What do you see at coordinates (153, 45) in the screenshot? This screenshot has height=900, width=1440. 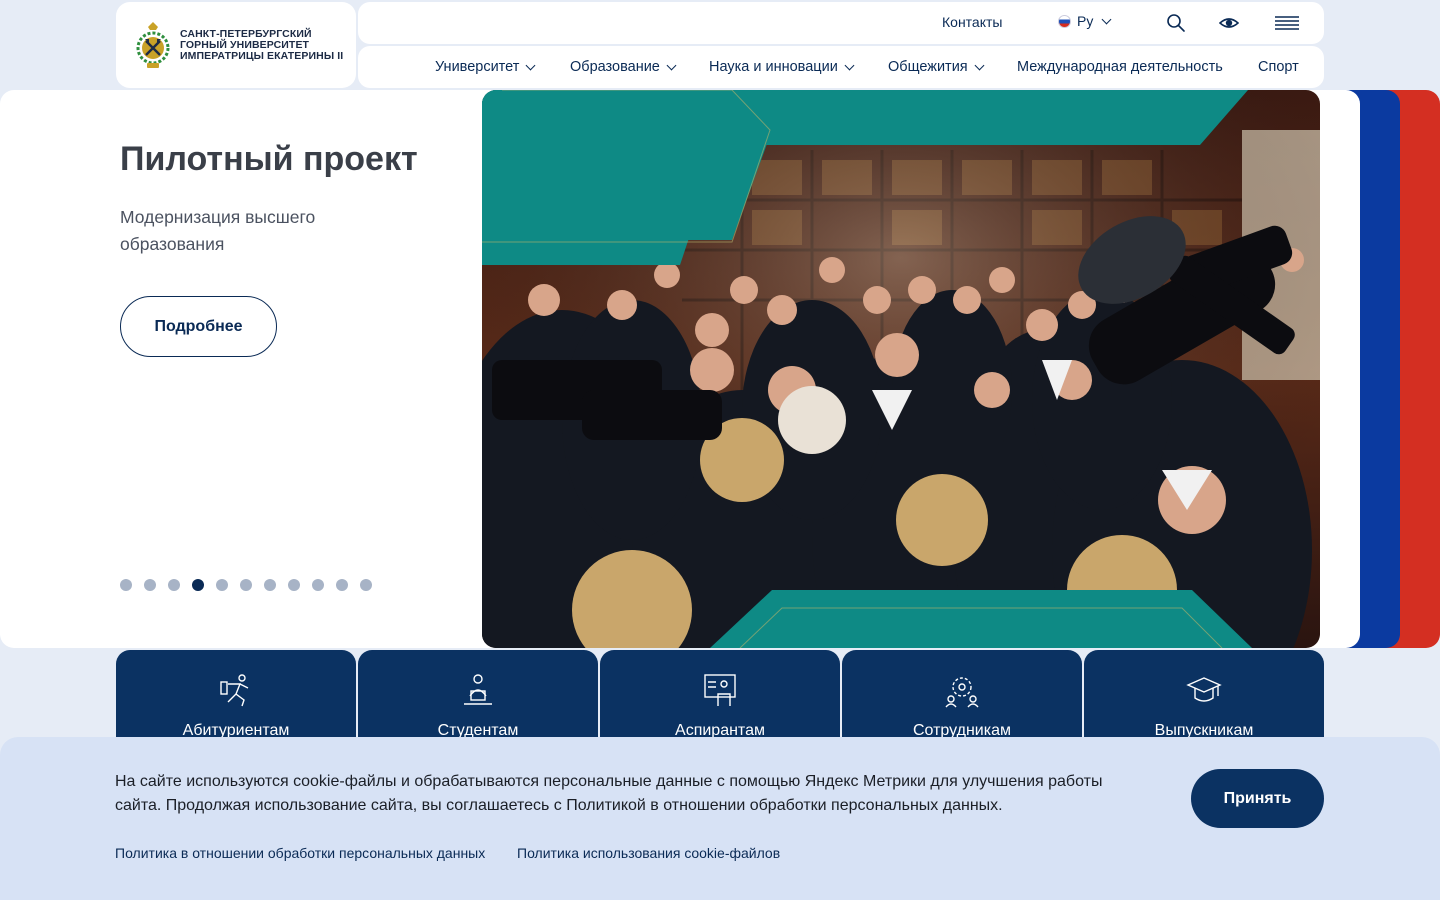 I see `university-emblem-icon` at bounding box center [153, 45].